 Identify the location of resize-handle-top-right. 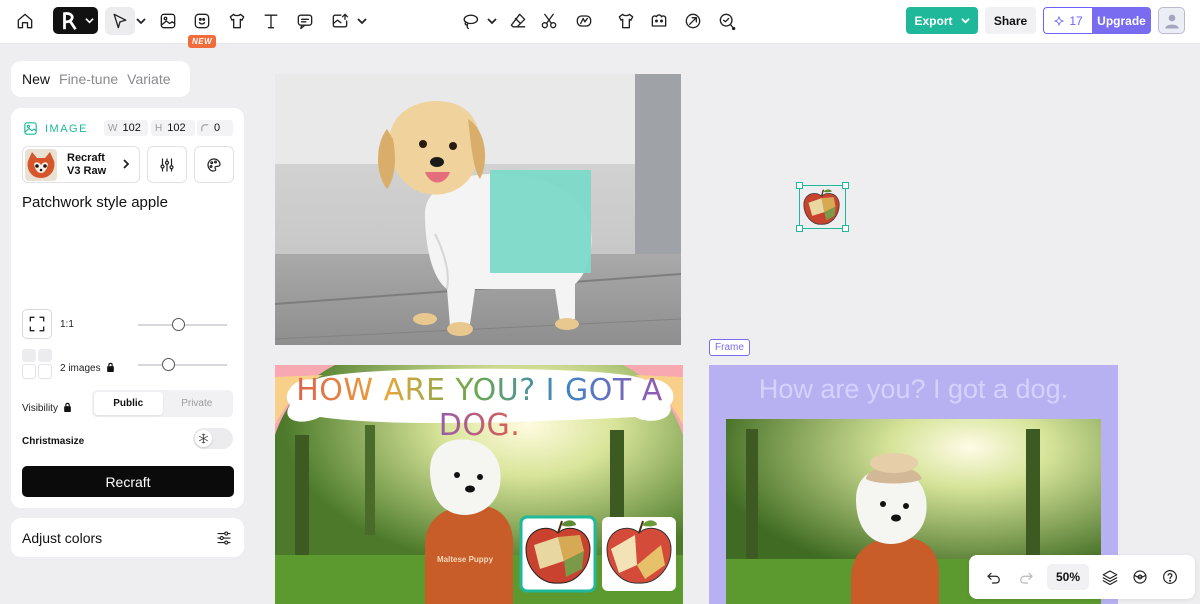
(845, 185).